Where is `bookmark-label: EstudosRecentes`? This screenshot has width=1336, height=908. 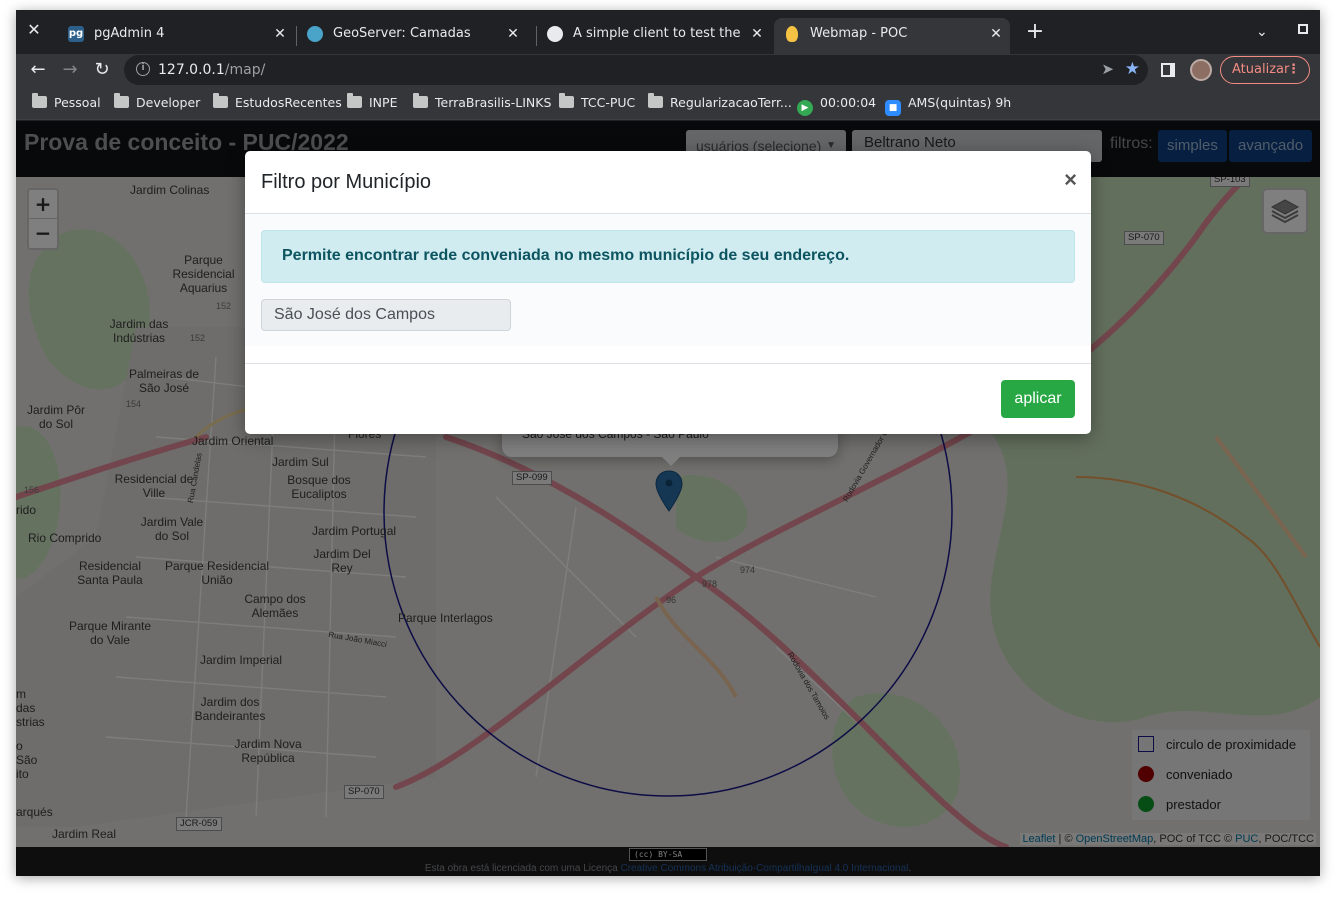 bookmark-label: EstudosRecentes is located at coordinates (288, 102).